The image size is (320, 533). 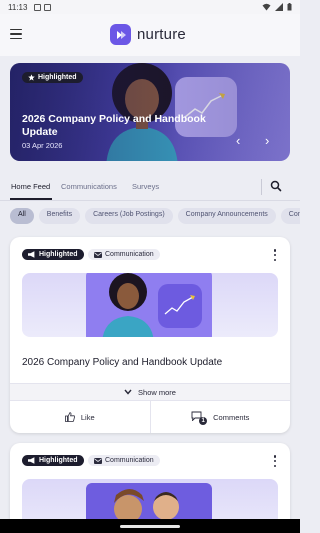 What do you see at coordinates (122, 362) in the screenshot?
I see `card-title: 2026 Company Policy and Handbook Update` at bounding box center [122, 362].